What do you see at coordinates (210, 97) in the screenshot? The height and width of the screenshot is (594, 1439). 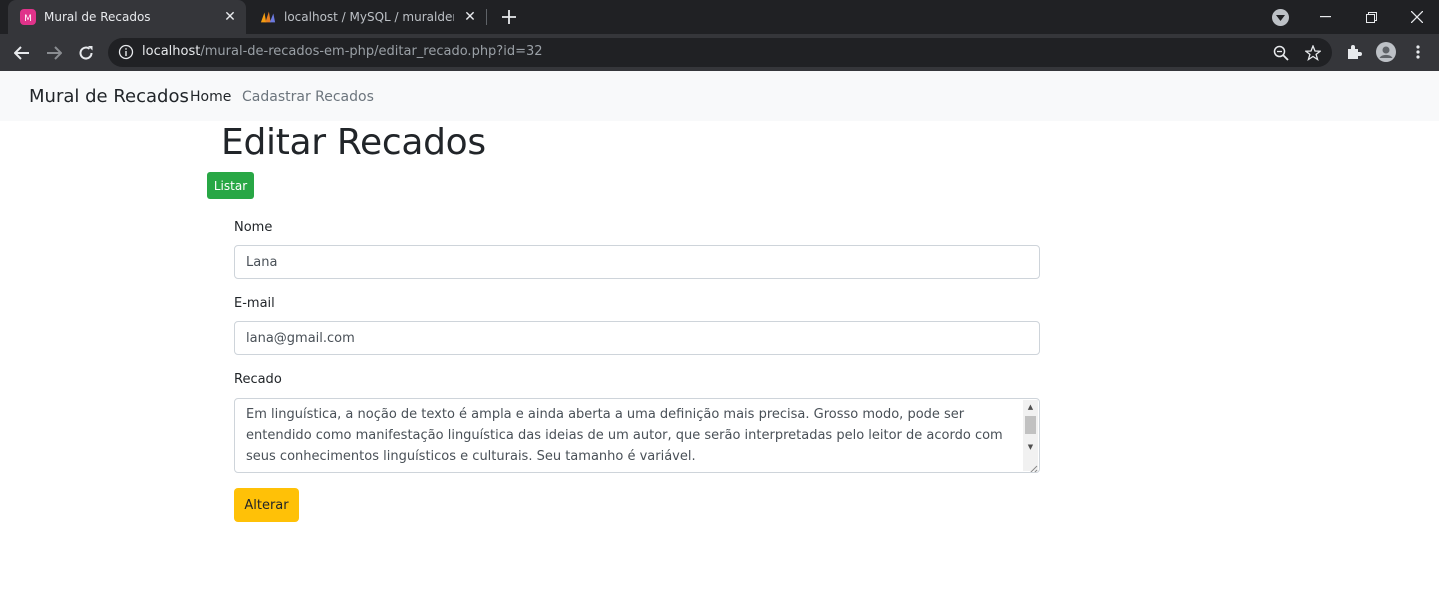 I see `nav-link-home: Home` at bounding box center [210, 97].